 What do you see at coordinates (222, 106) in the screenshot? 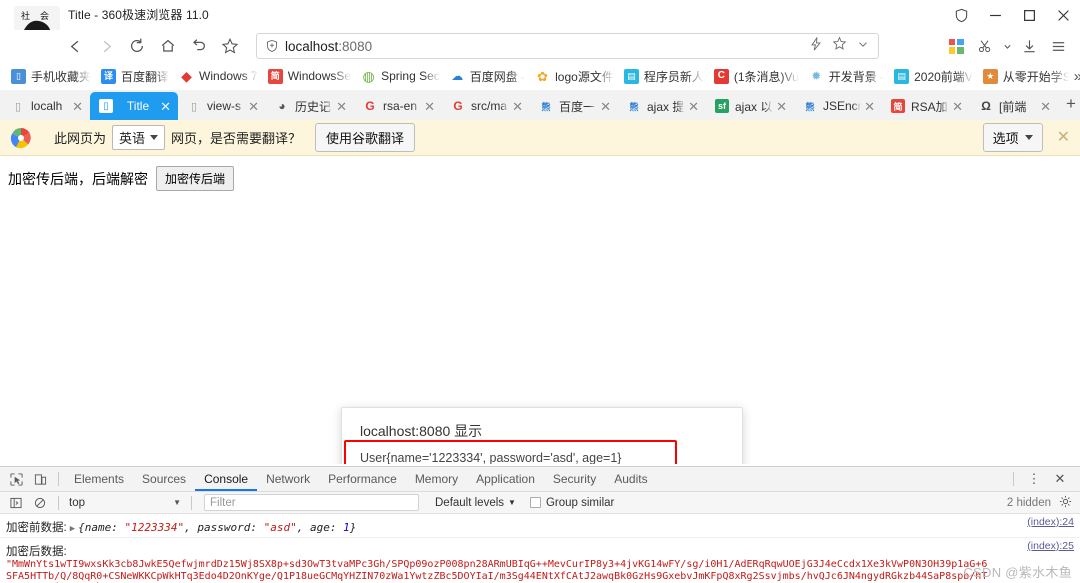
I see `tab-view-source: ▯ view-s ✕` at bounding box center [222, 106].